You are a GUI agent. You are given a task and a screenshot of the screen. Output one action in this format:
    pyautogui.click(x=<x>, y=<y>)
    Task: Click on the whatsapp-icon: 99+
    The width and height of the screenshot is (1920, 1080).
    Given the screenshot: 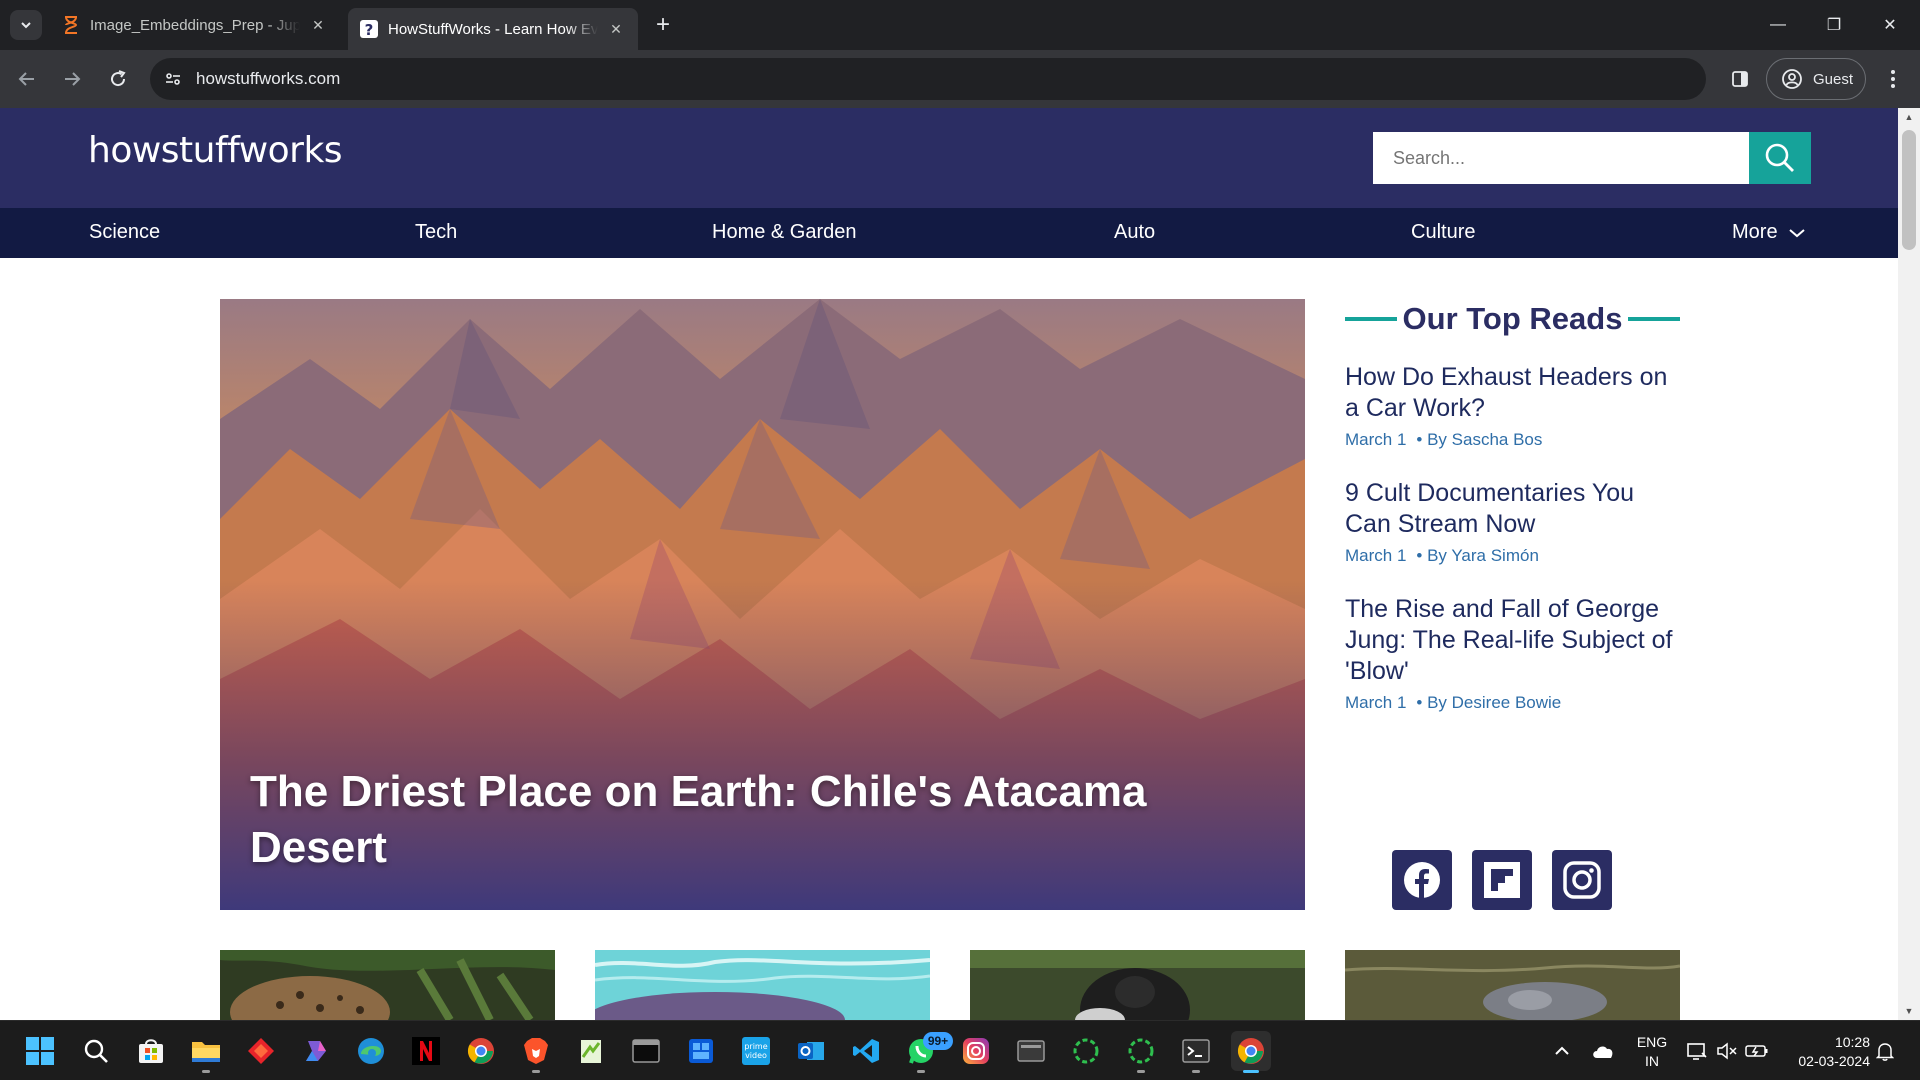 What is the action you would take?
    pyautogui.click(x=927, y=1052)
    